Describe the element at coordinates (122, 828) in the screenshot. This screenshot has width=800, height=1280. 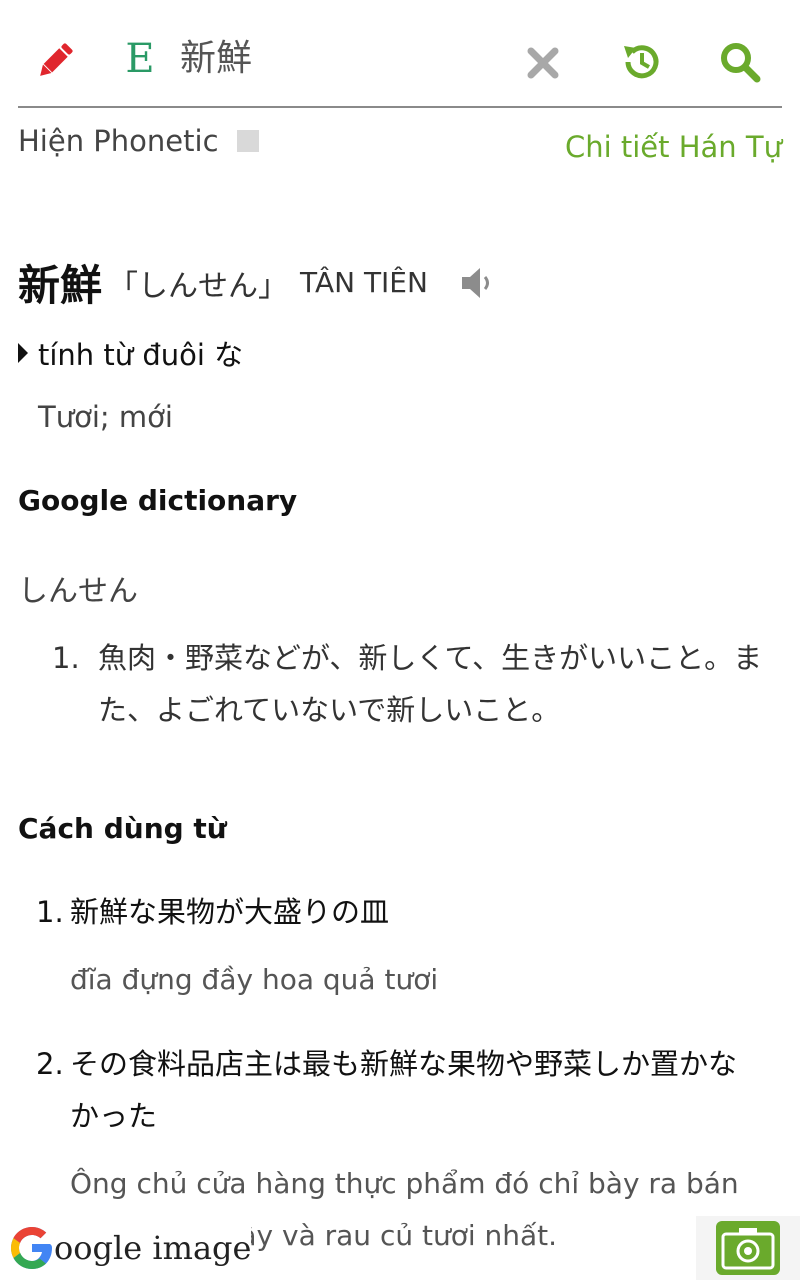
I see `usage-title: Cách dùng từ` at that location.